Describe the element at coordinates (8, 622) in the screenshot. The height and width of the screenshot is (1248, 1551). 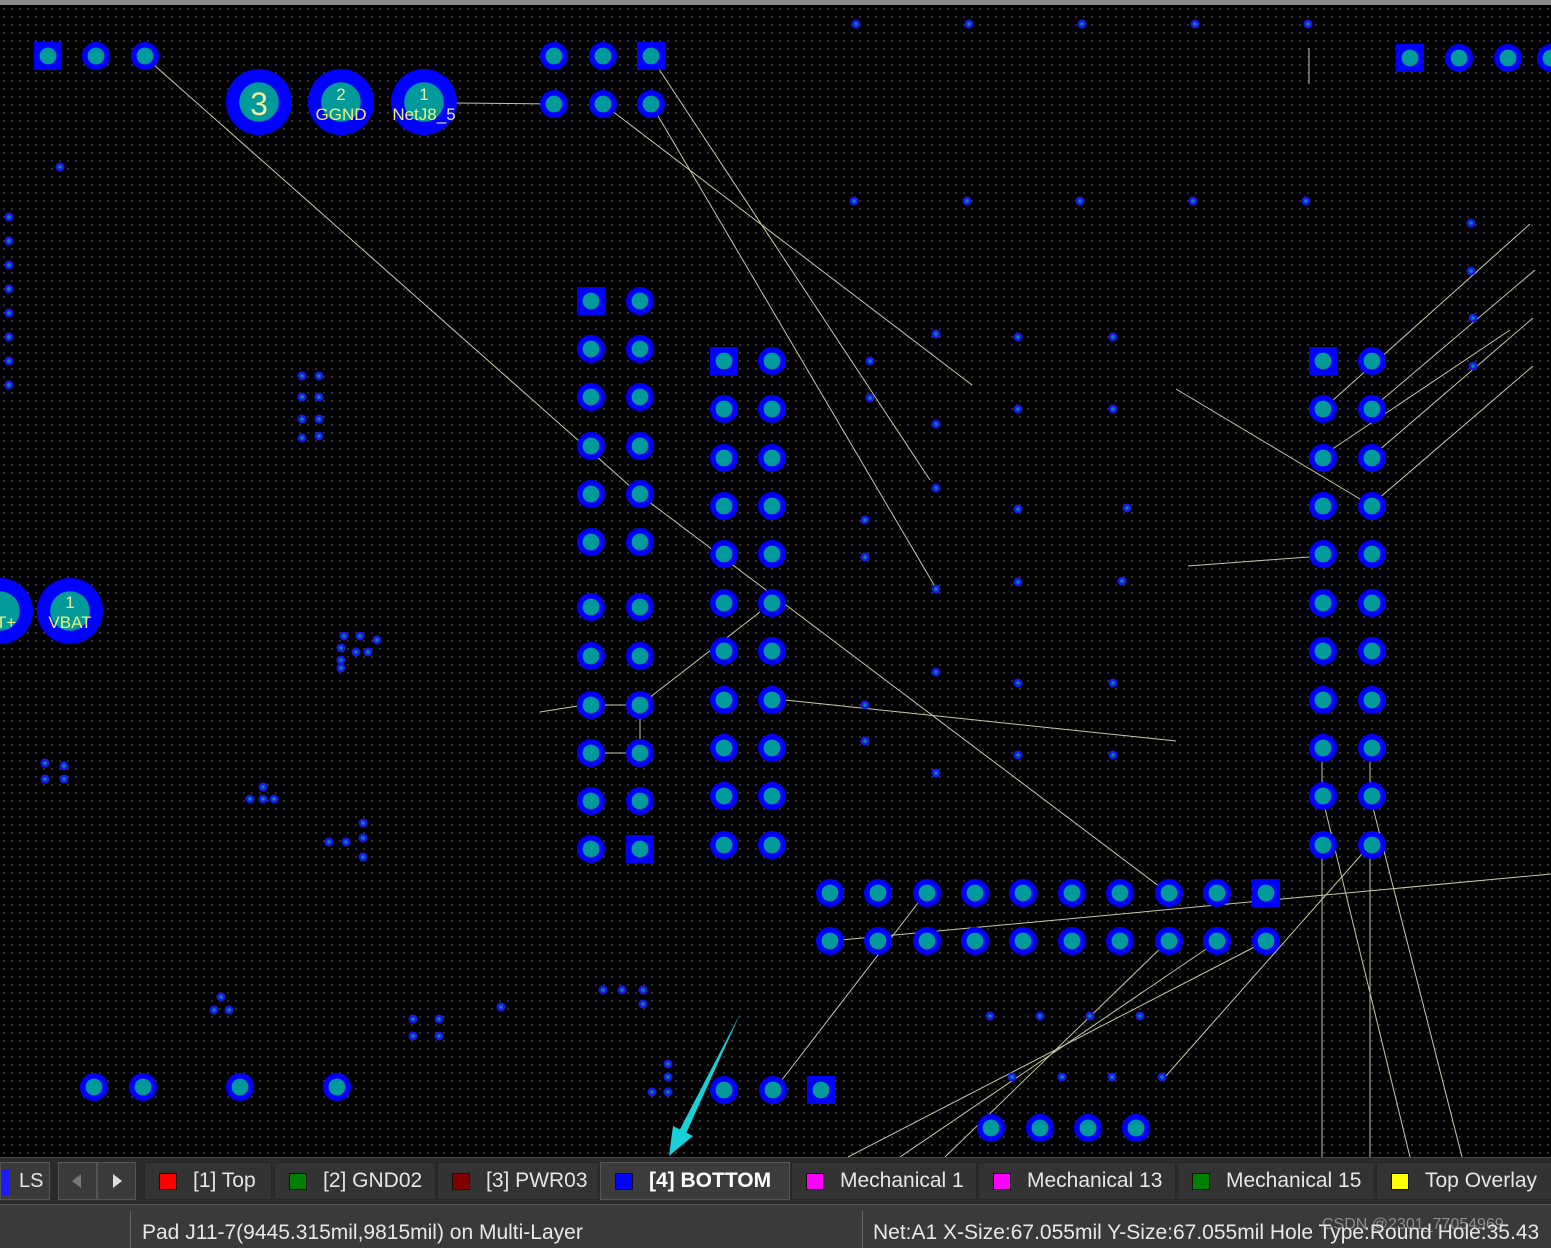
I see `pad-label: T+` at that location.